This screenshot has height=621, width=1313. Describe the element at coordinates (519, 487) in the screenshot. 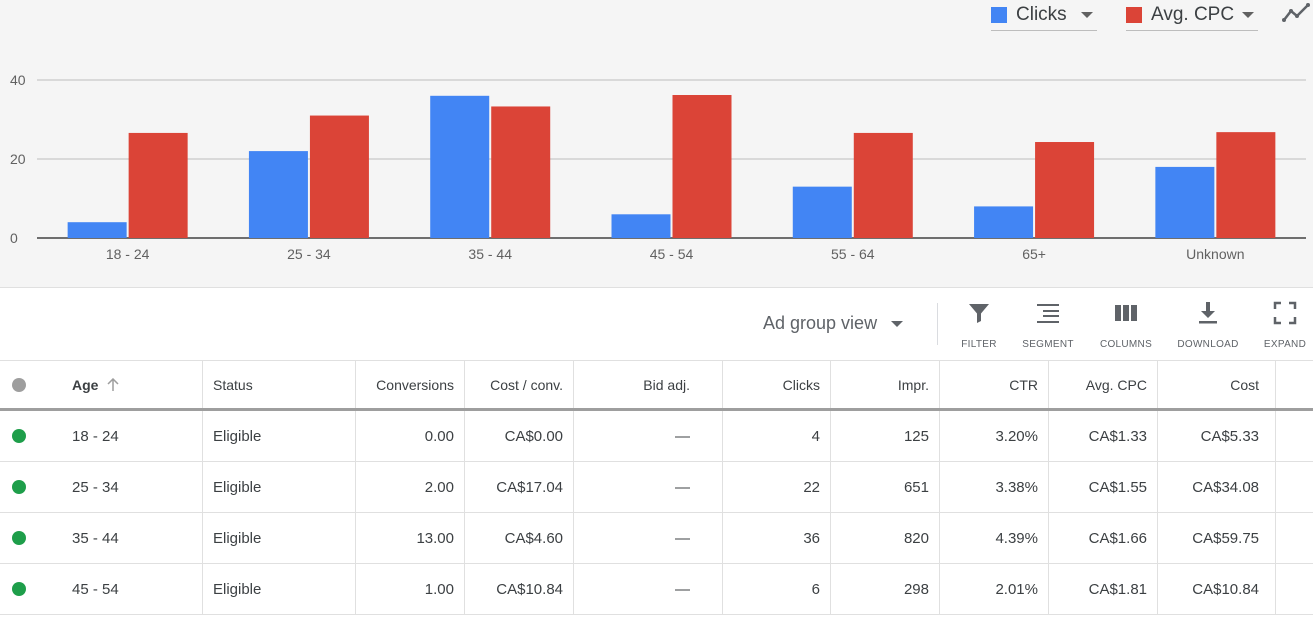

I see `cost-conv-cell: CA$17.04` at that location.